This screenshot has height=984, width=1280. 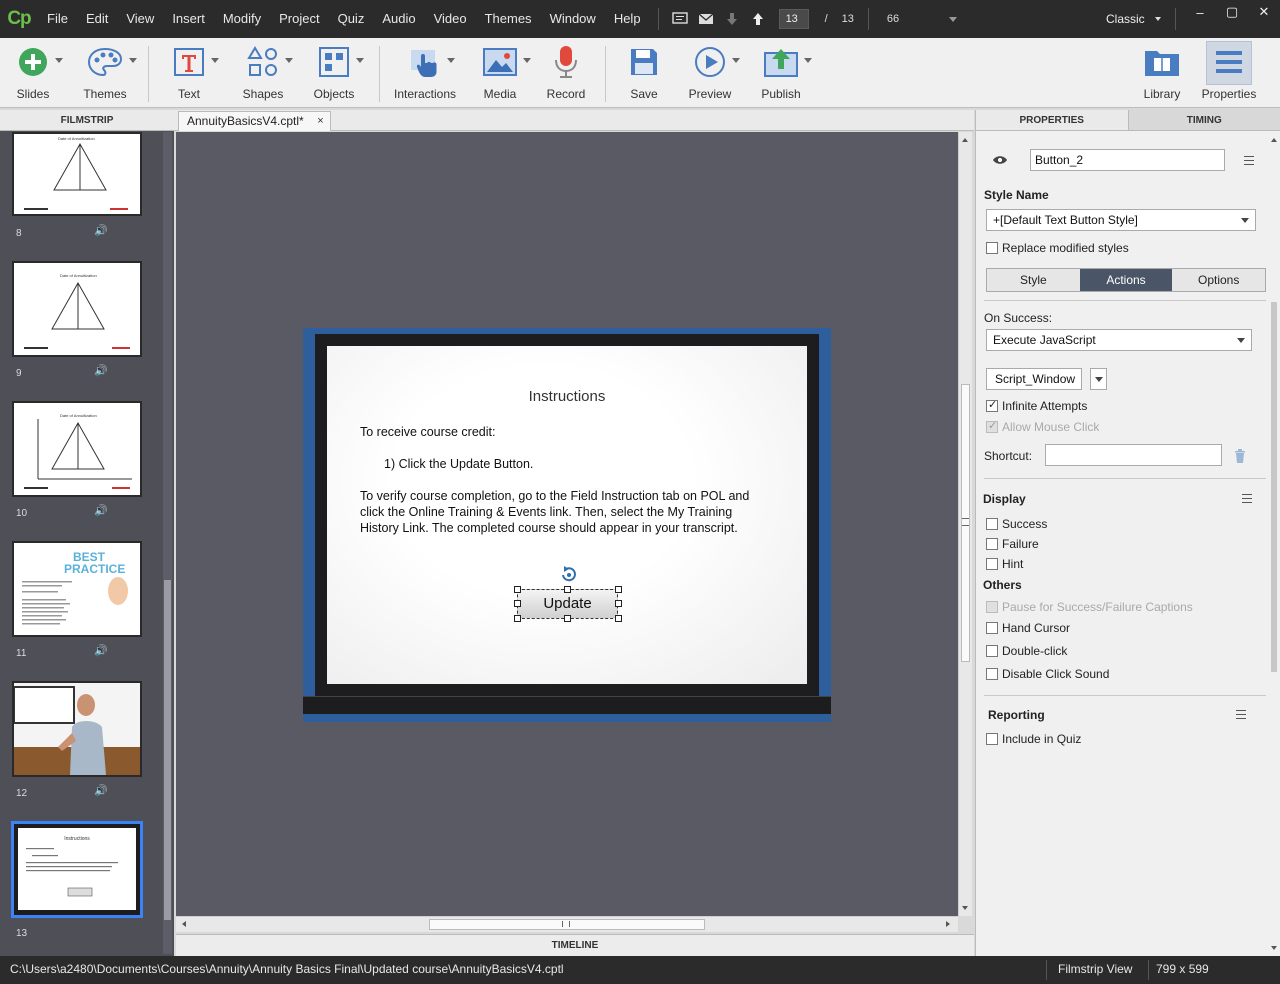 I want to click on tab-properties: PROPERTIES, so click(x=1052, y=120).